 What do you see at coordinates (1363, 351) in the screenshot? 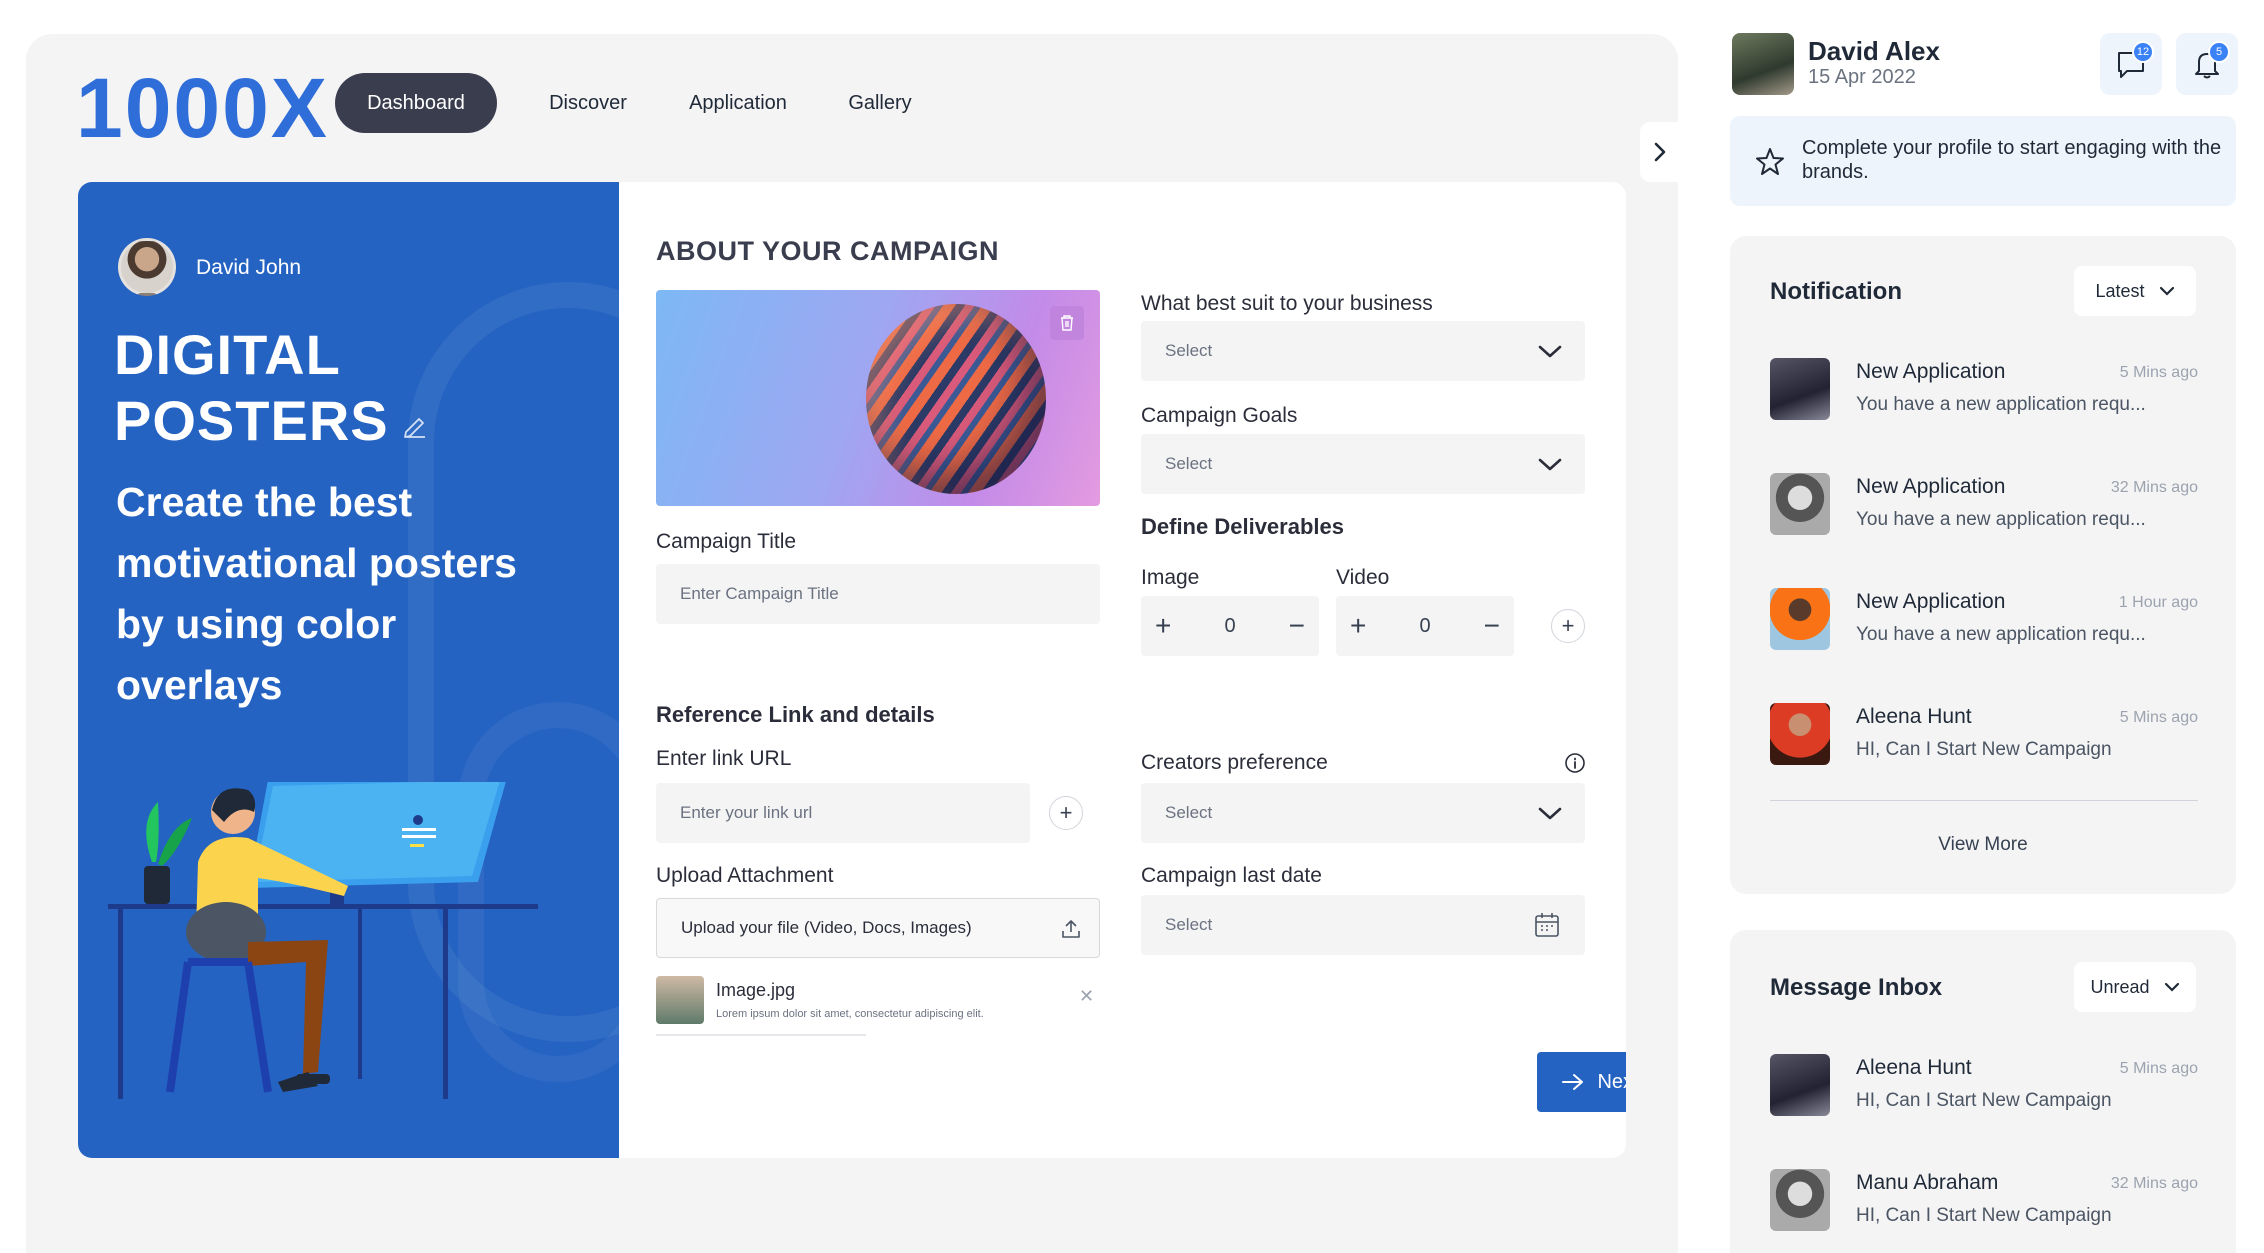
I see `business-select: Select` at bounding box center [1363, 351].